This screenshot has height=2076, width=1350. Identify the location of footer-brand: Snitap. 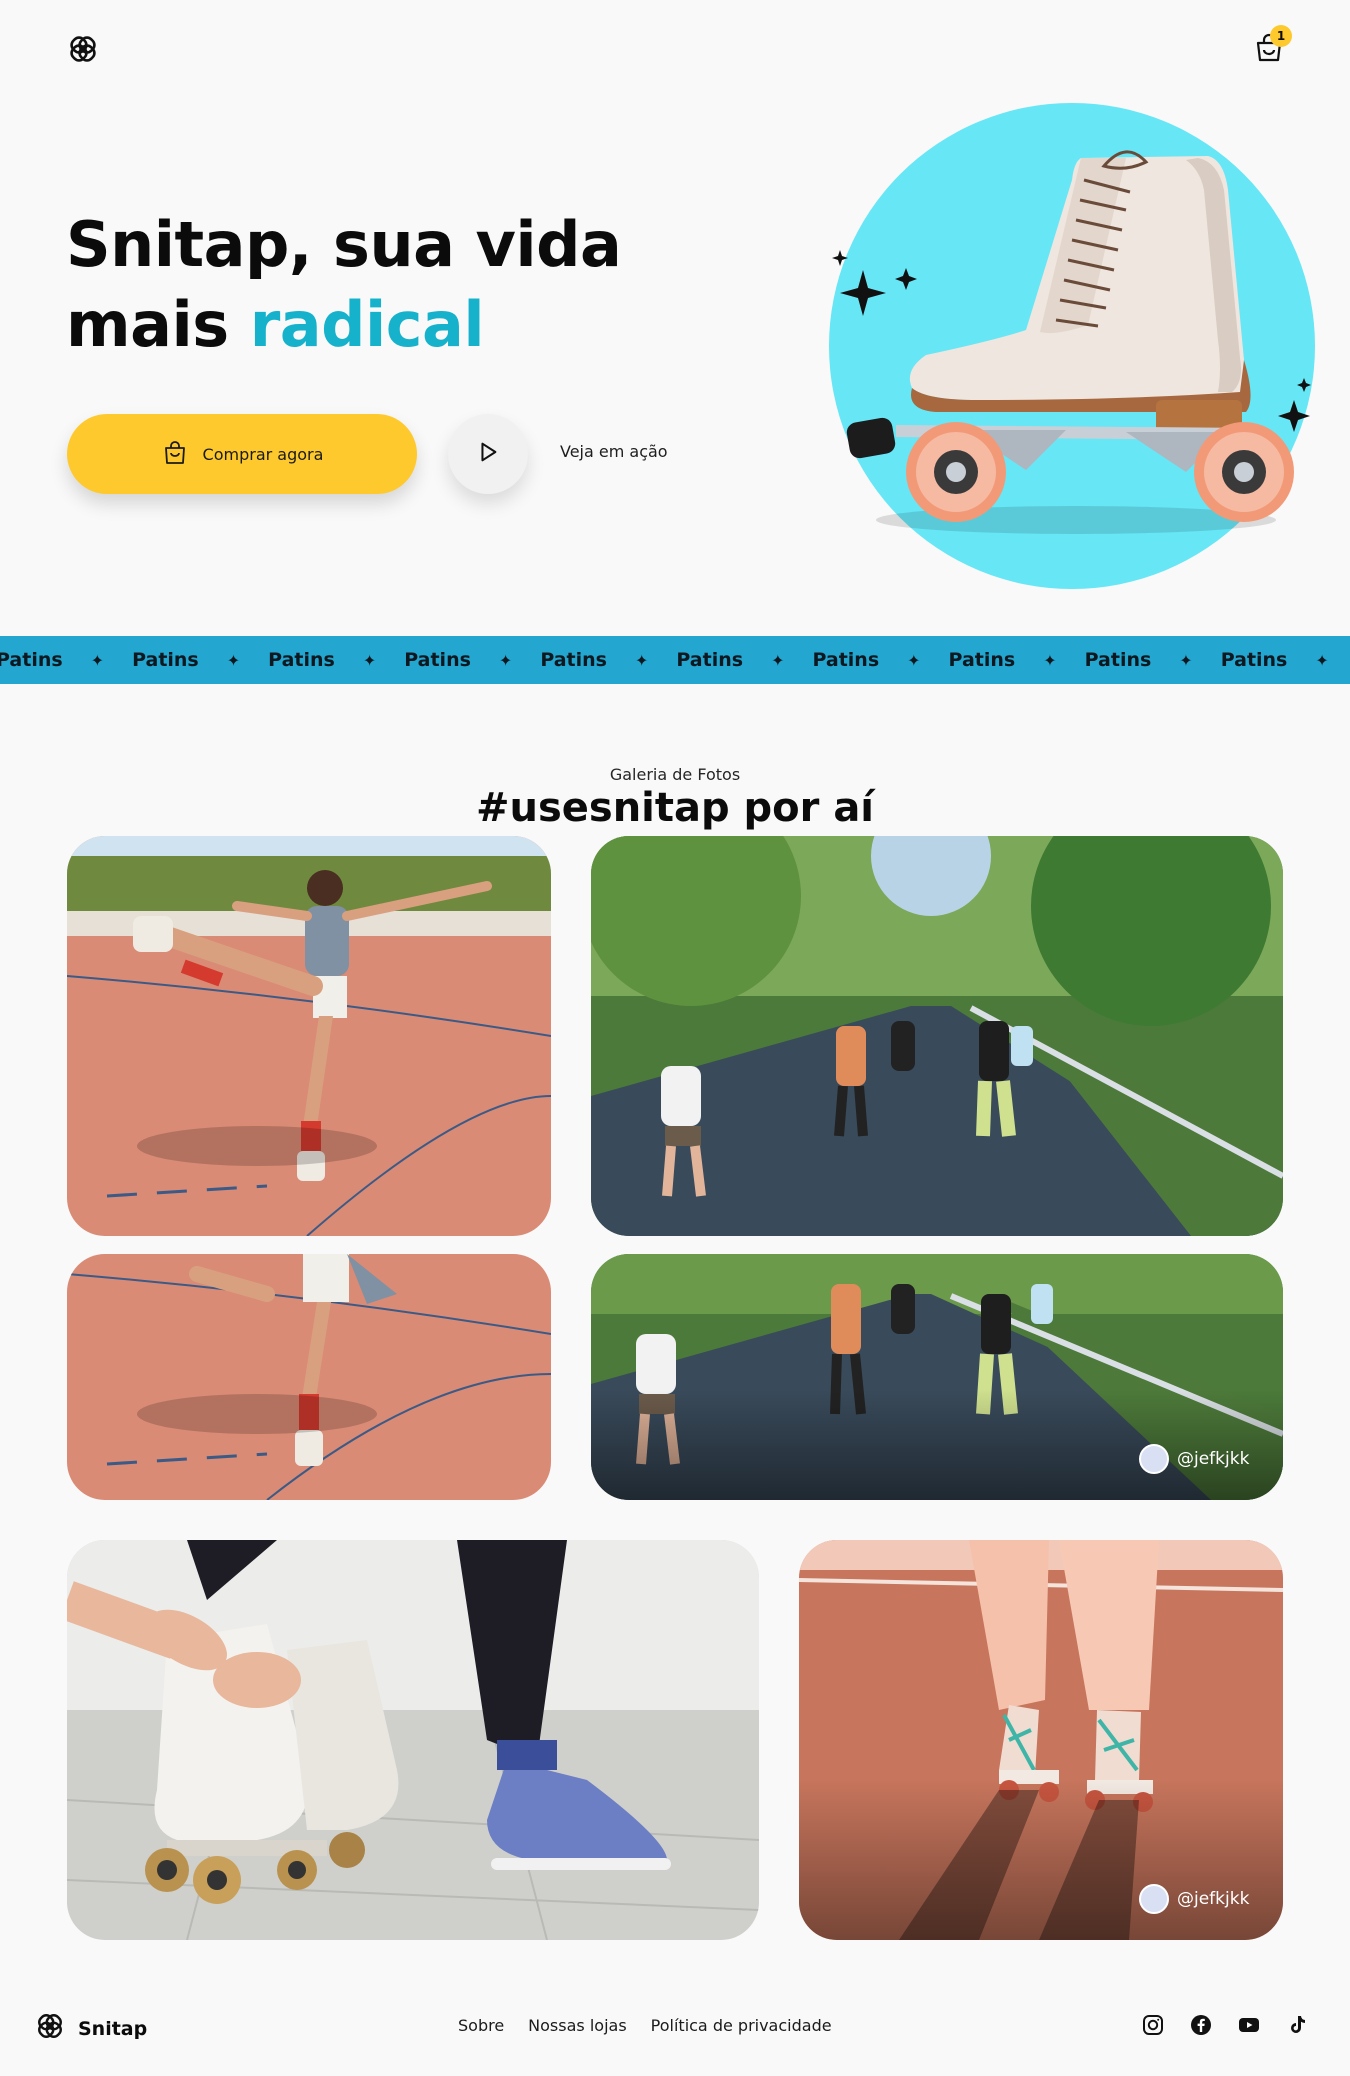
(90, 2028).